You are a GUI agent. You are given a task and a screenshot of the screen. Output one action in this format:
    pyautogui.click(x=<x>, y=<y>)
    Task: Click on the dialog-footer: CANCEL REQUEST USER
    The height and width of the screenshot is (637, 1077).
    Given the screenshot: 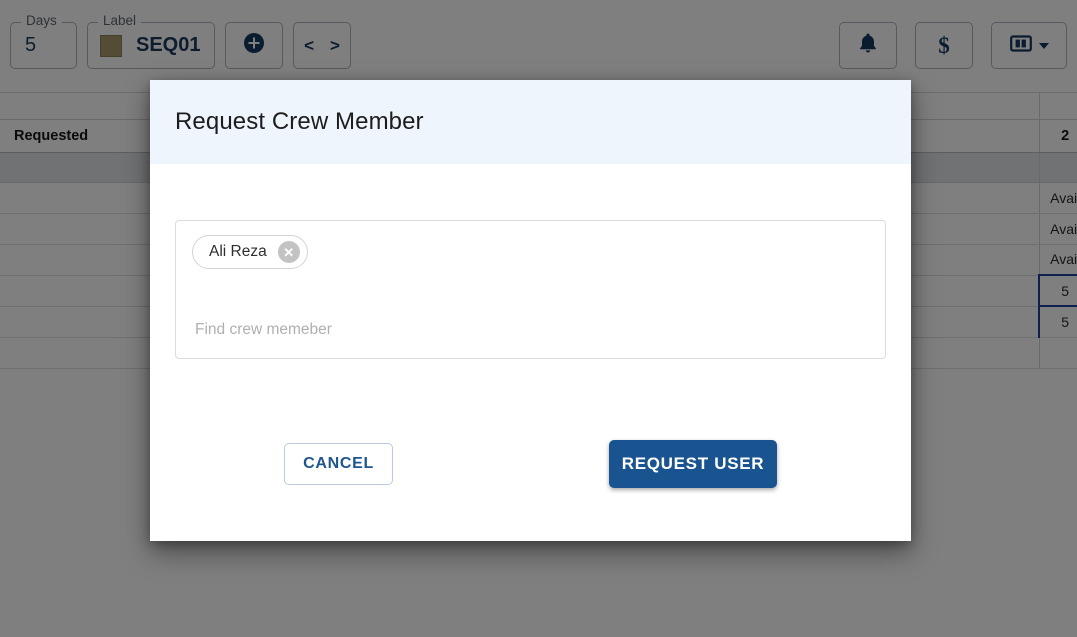 What is the action you would take?
    pyautogui.click(x=530, y=476)
    